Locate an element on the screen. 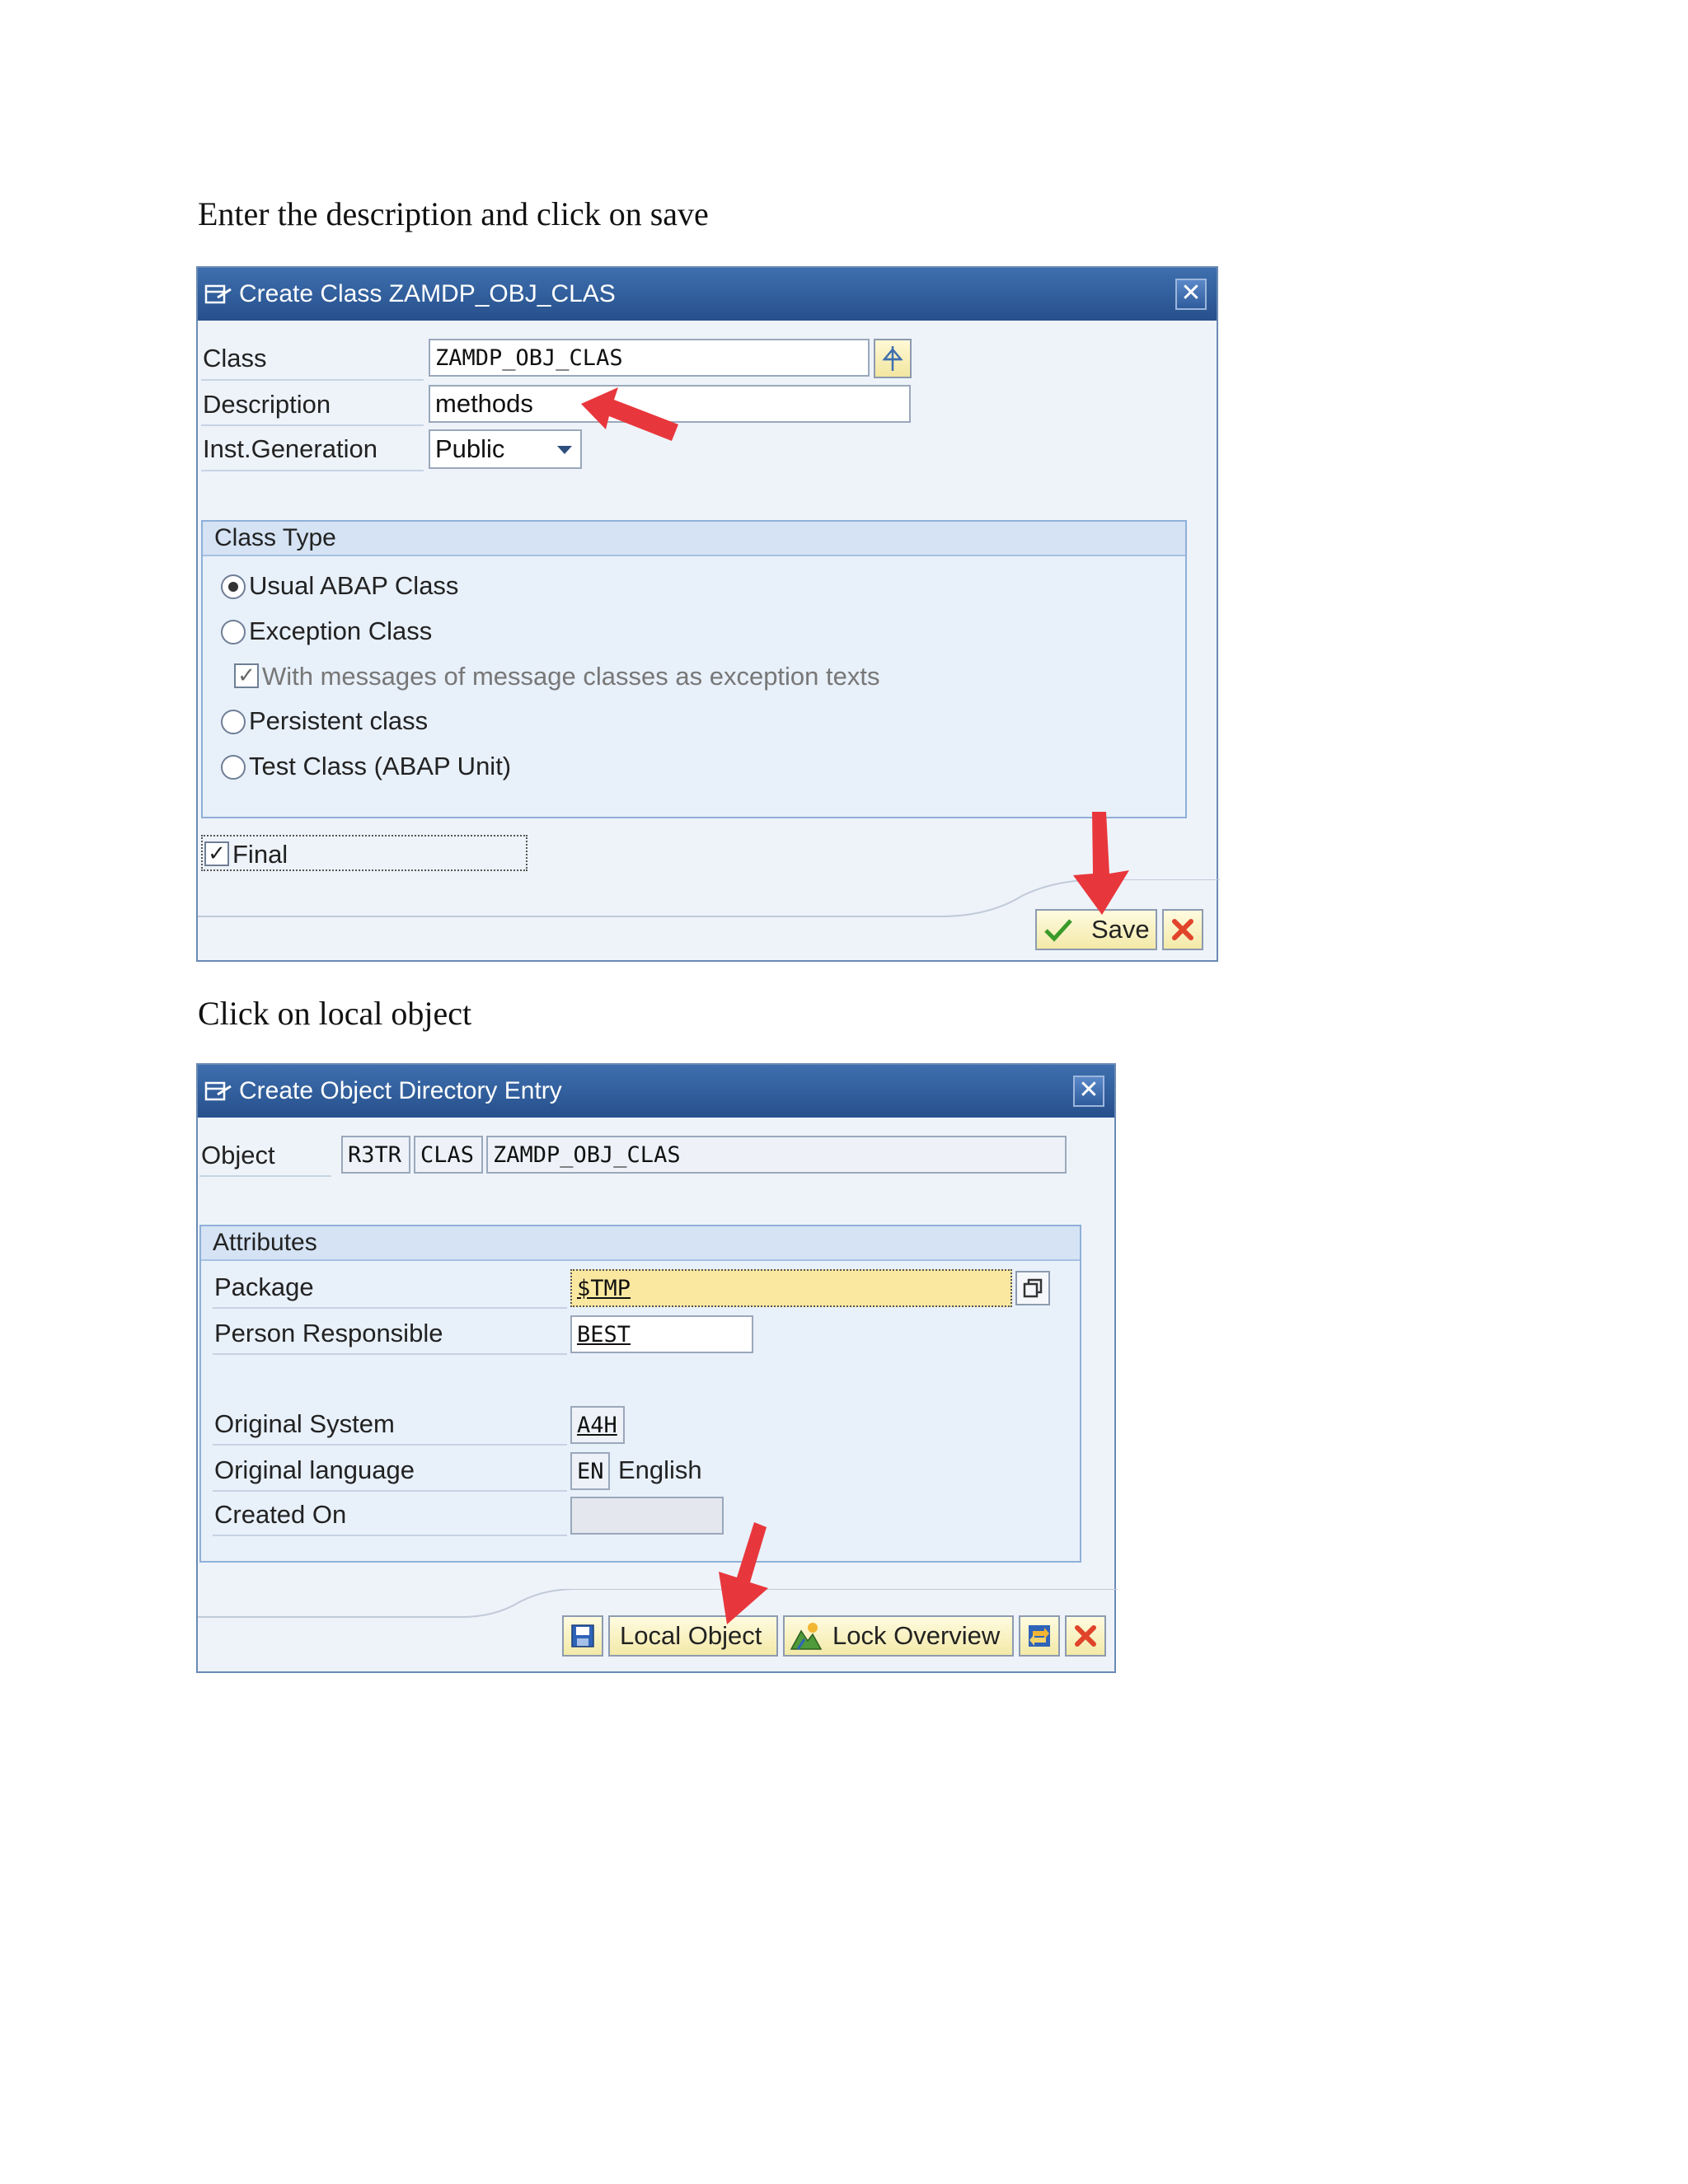 The height and width of the screenshot is (2184, 1688). instruction-step-2: Click on local object is located at coordinates (335, 1013).